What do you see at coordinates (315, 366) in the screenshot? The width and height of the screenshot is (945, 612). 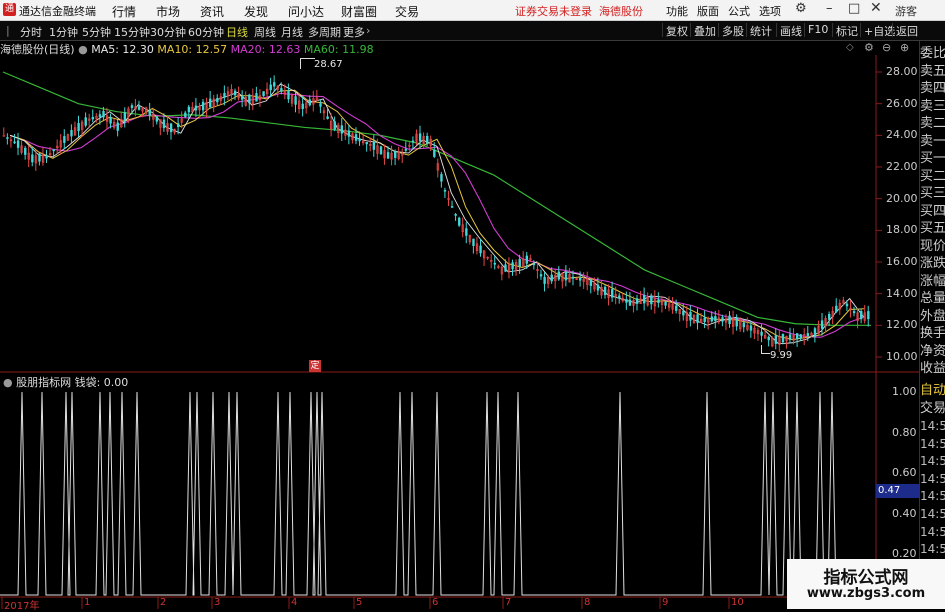 I see `ding-marker: 定` at bounding box center [315, 366].